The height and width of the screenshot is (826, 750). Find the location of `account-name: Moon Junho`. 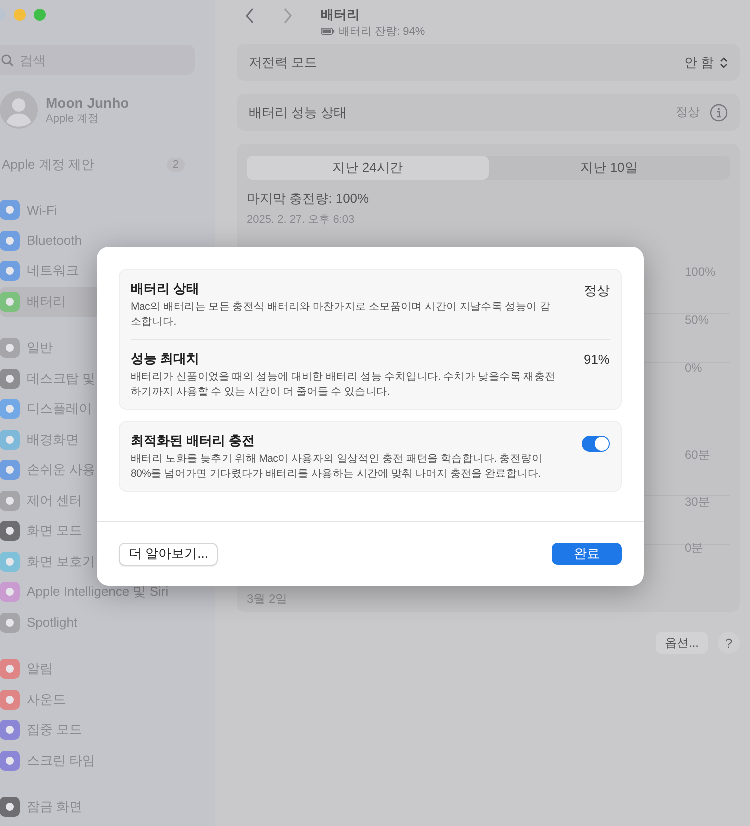

account-name: Moon Junho is located at coordinates (88, 102).